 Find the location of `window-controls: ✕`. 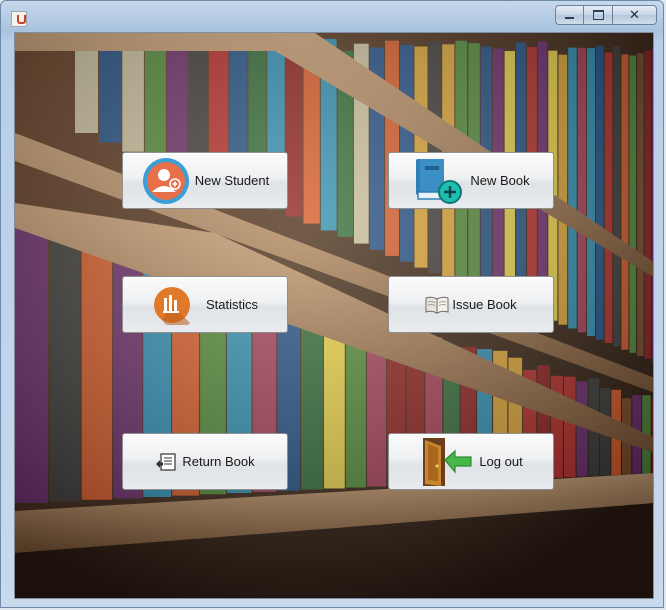

window-controls: ✕ is located at coordinates (606, 15).